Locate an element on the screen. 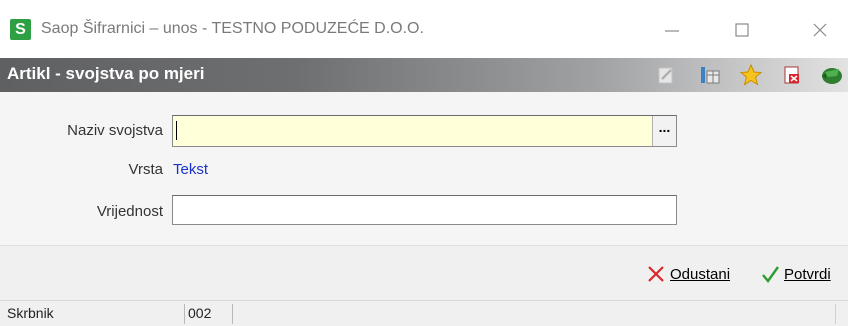  delete-button is located at coordinates (792, 75).